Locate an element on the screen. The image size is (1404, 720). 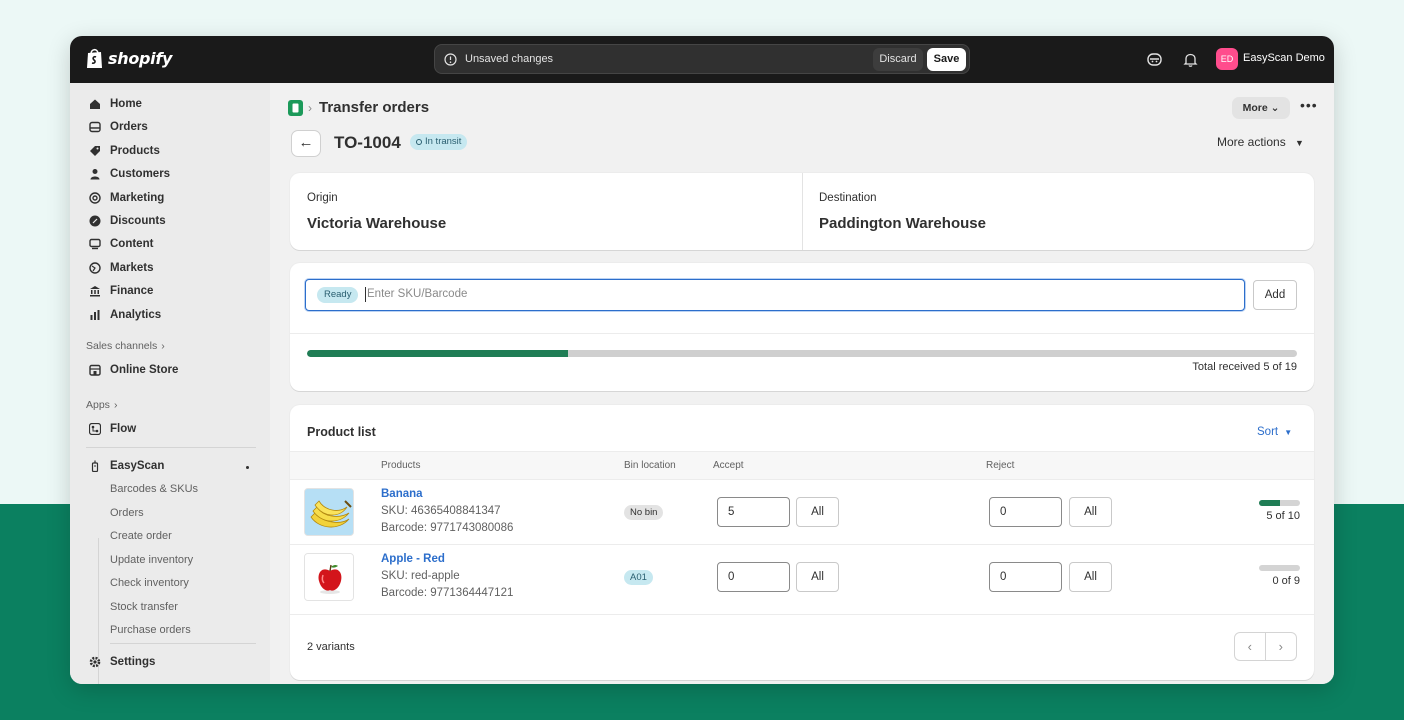
product-name-link: Banana is located at coordinates (402, 494).